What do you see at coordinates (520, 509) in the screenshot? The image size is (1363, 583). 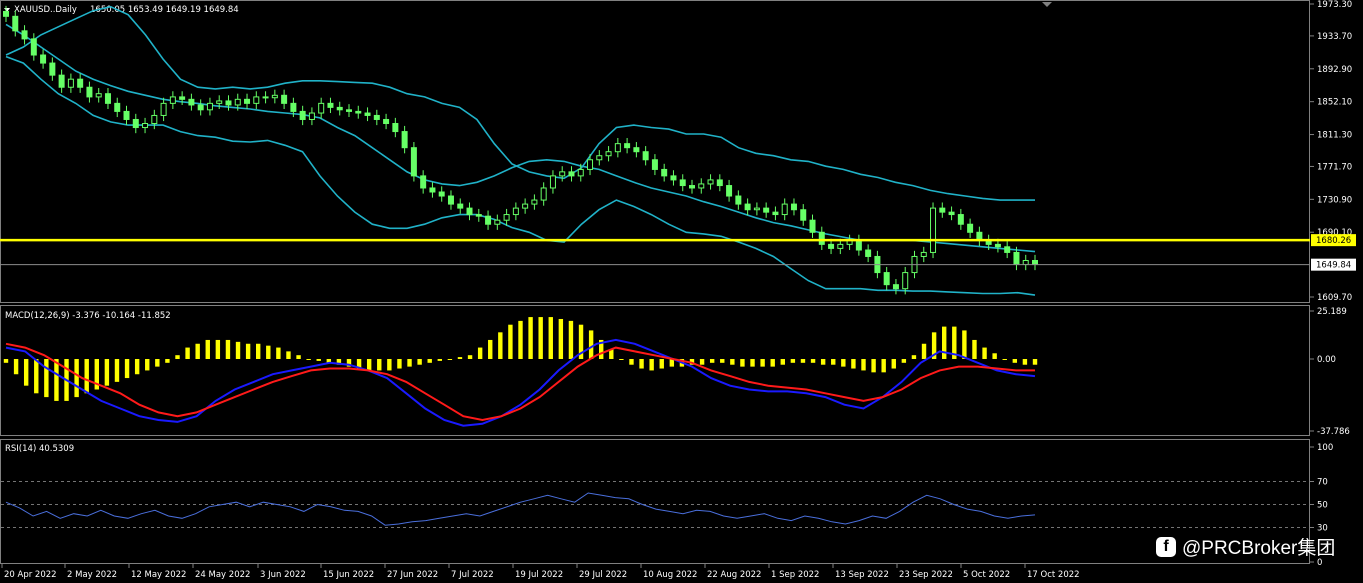 I see `rsi-line` at bounding box center [520, 509].